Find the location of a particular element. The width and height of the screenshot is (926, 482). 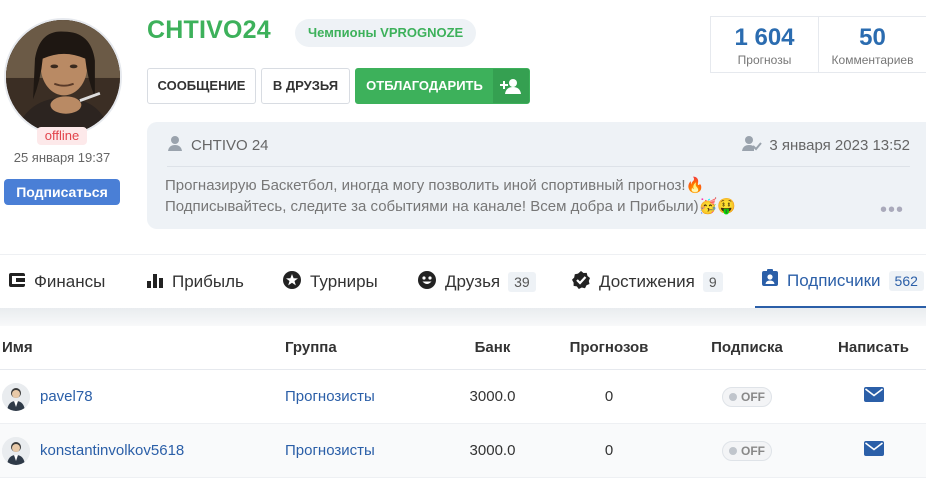

cell-name: pavel78 is located at coordinates (142, 396).